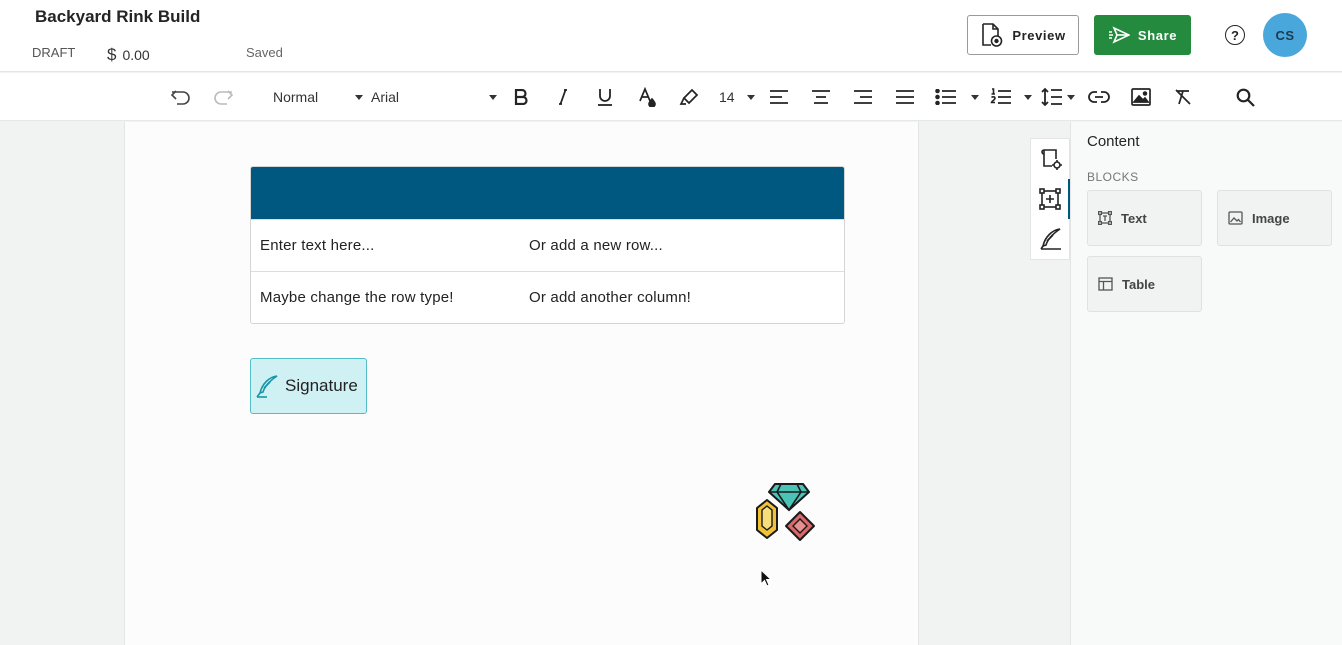 This screenshot has height=645, width=1342. Describe the element at coordinates (992, 35) in the screenshot. I see `preview-icon` at that location.